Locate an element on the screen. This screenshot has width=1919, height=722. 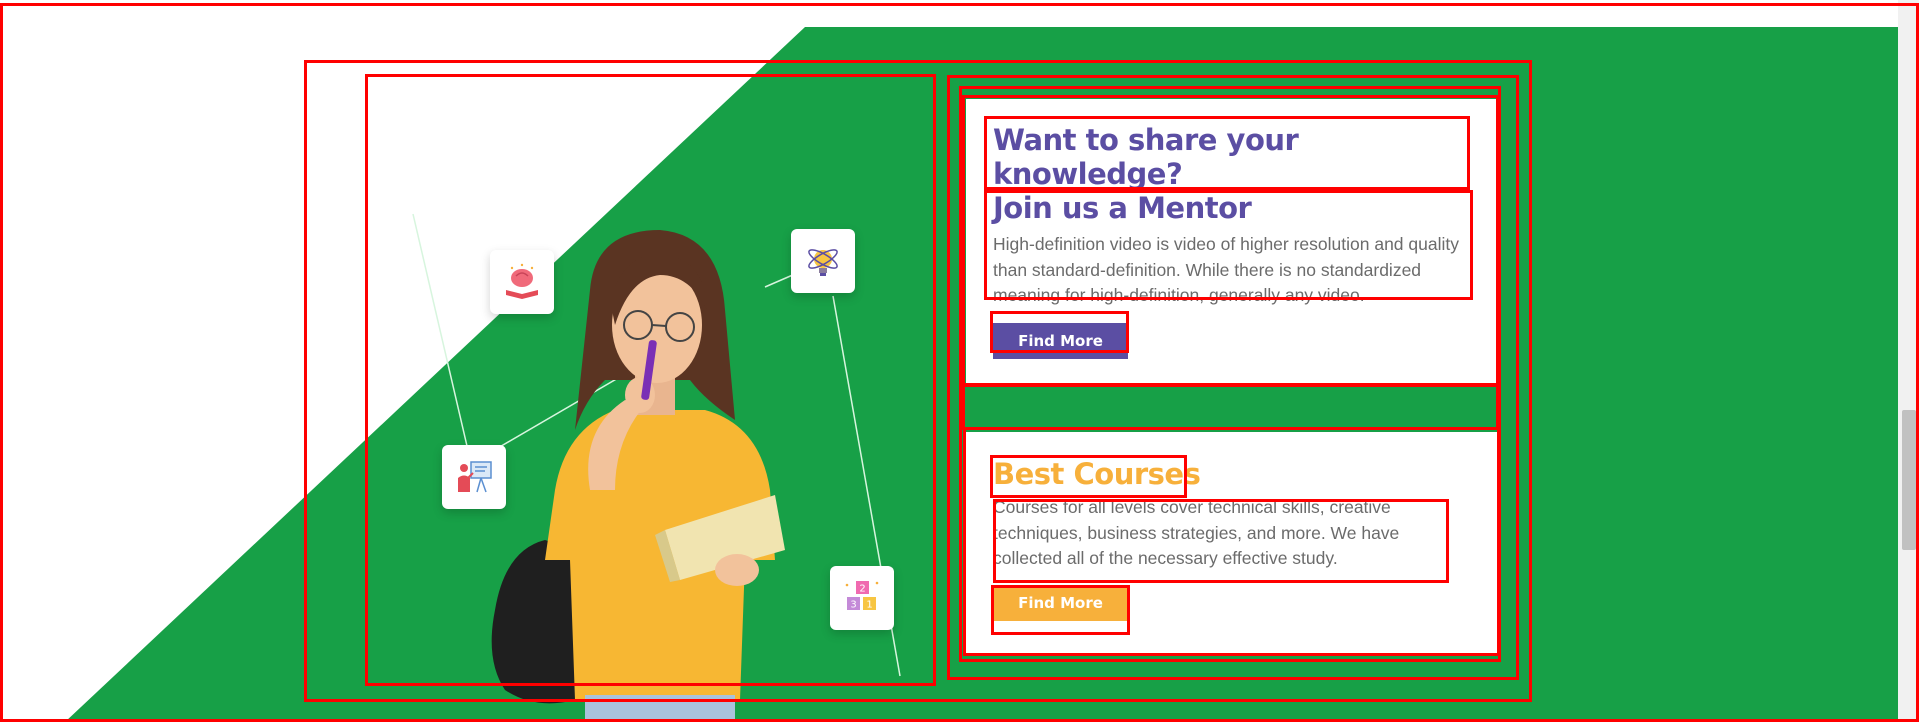
mentor-title-line2: Join us a Mentor is located at coordinates (1122, 208).